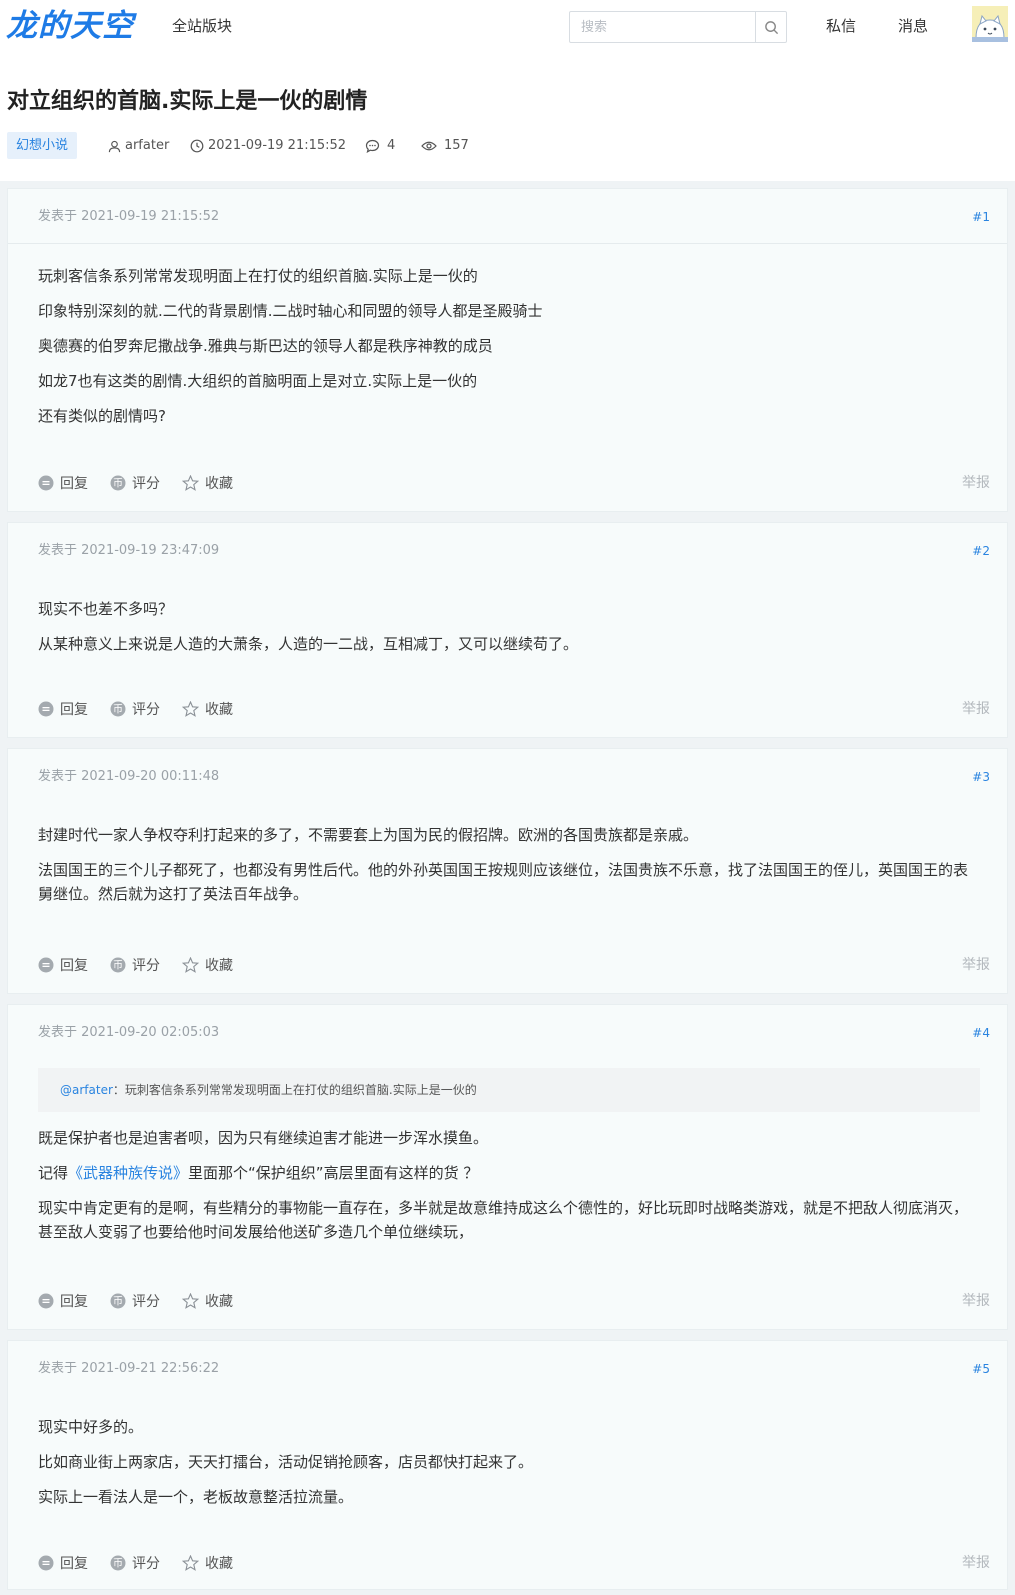  Describe the element at coordinates (507, 26) in the screenshot. I see `top-bar: 龙的天空 全站版块 私信 消息` at that location.